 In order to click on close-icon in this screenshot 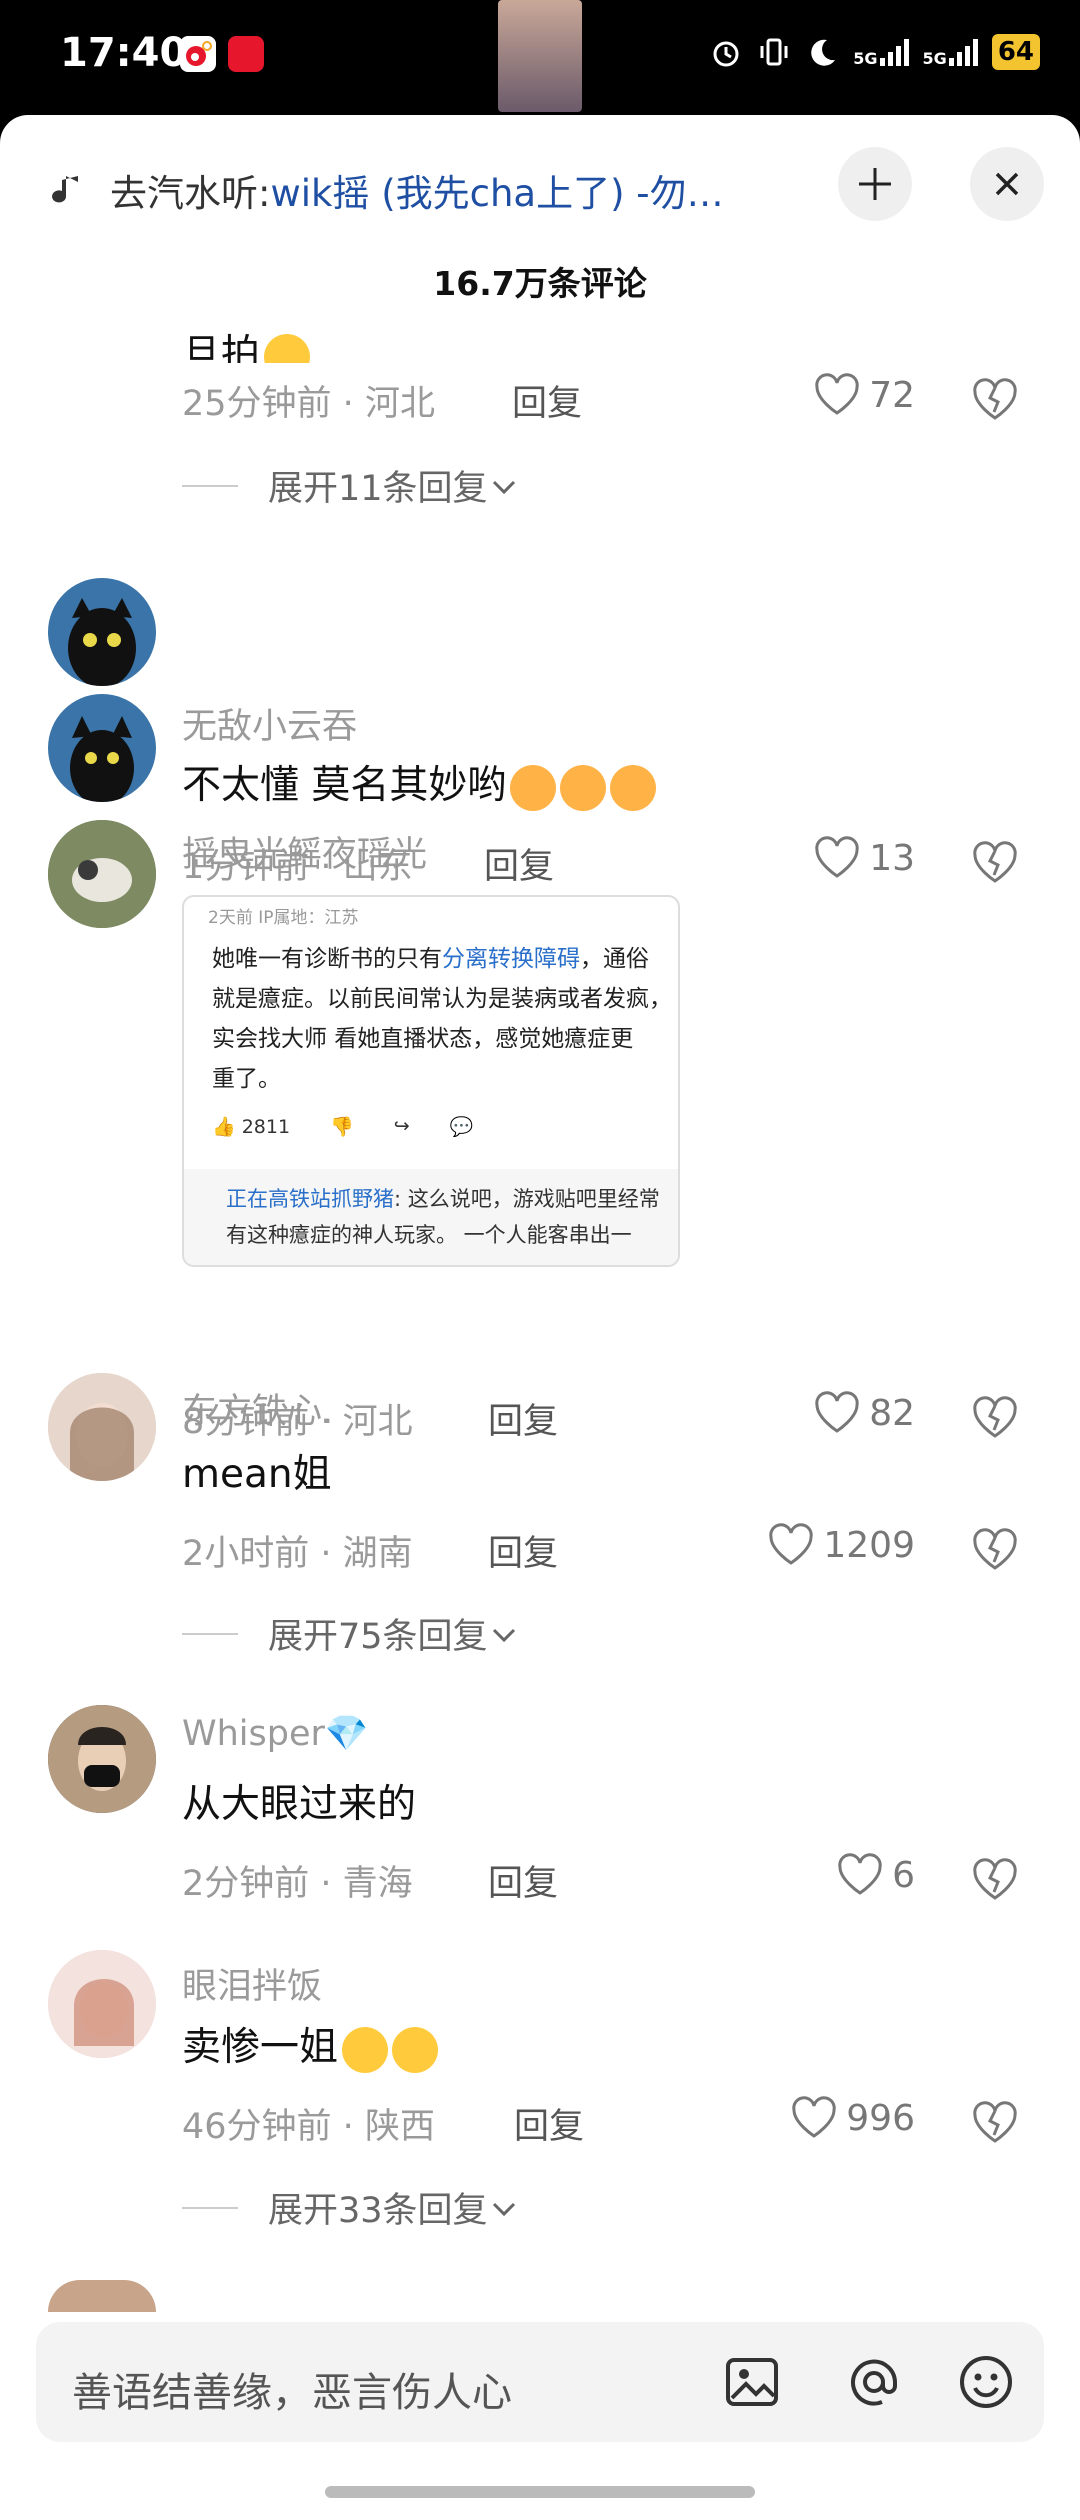, I will do `click(1007, 184)`.